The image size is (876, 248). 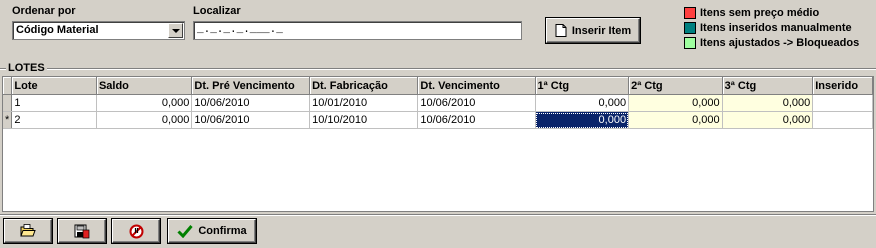 I want to click on row-indicator: *, so click(x=8, y=120).